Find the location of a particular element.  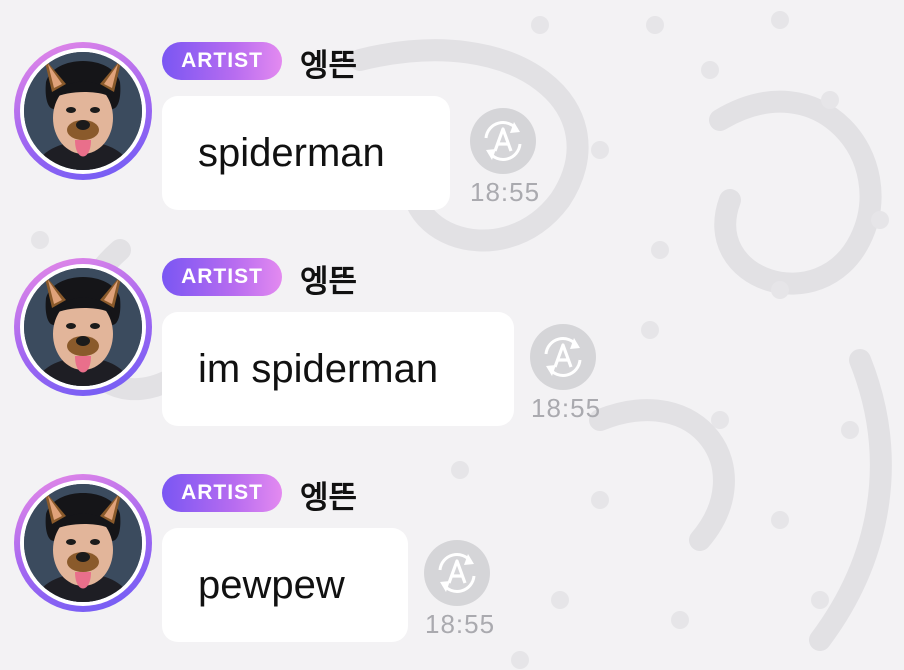

message-bubble: im spiderman is located at coordinates (338, 369).